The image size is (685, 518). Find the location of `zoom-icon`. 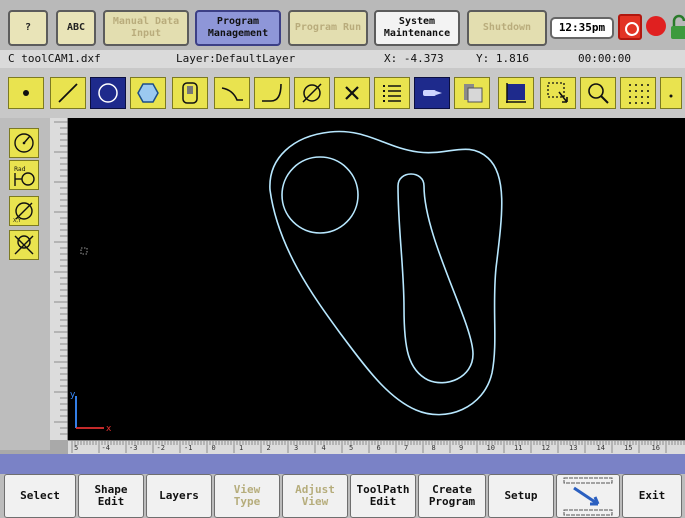

zoom-icon is located at coordinates (598, 93).